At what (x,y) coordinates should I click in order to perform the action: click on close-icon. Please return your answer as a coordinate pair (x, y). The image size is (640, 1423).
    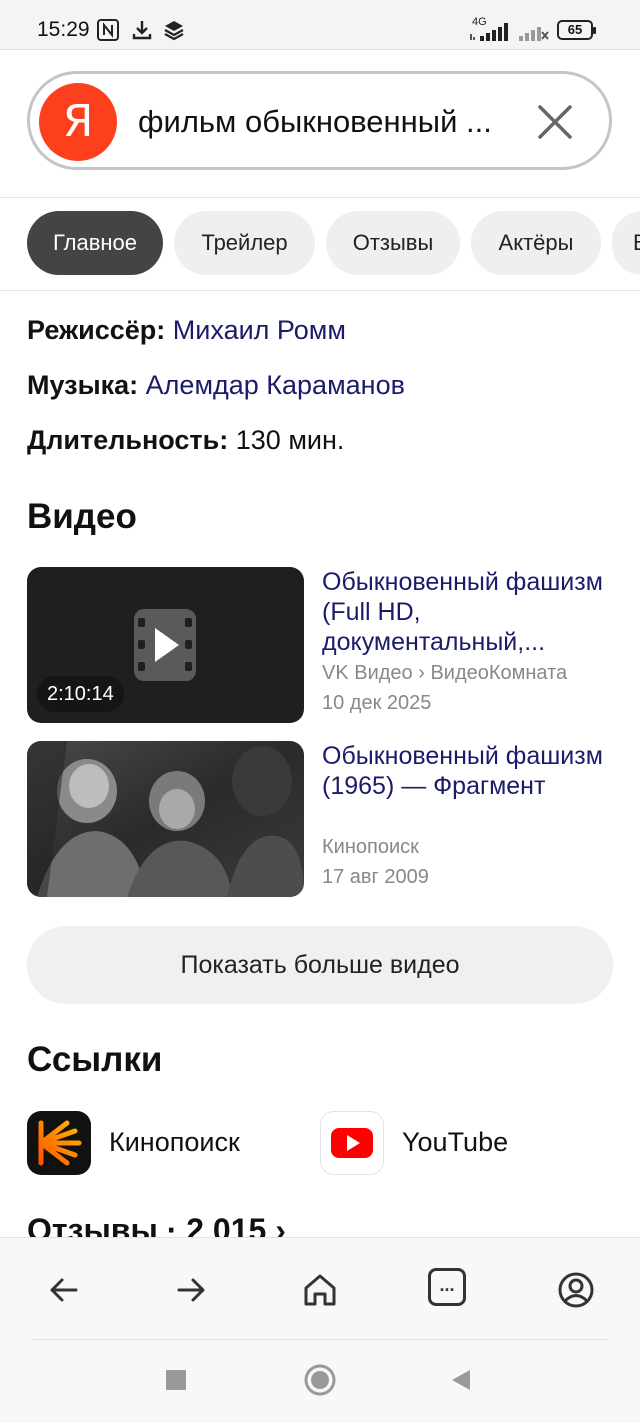
    Looking at the image, I should click on (555, 122).